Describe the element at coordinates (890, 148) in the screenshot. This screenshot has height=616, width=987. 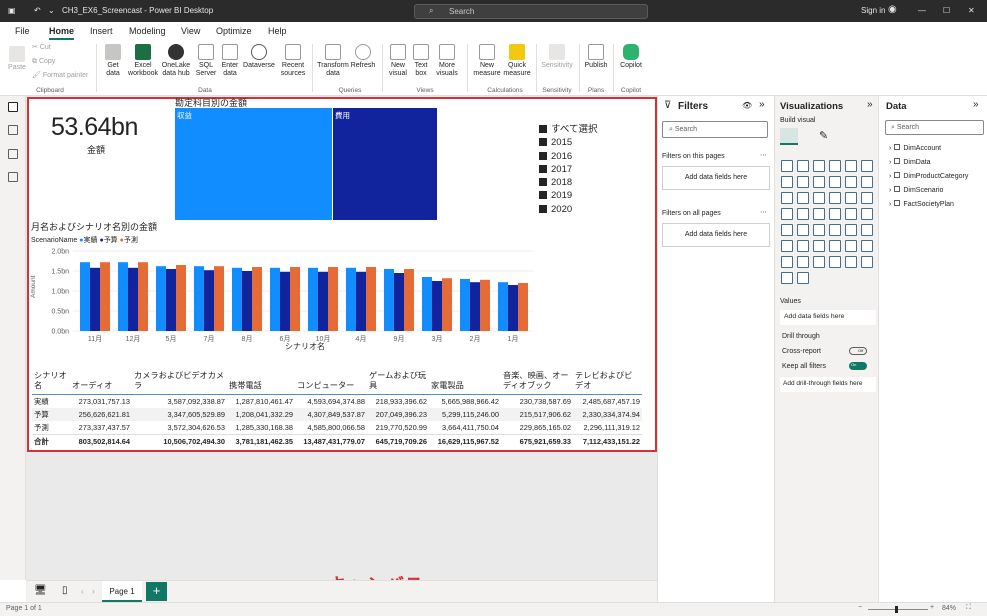
I see `chevron-right-icon: ›` at that location.